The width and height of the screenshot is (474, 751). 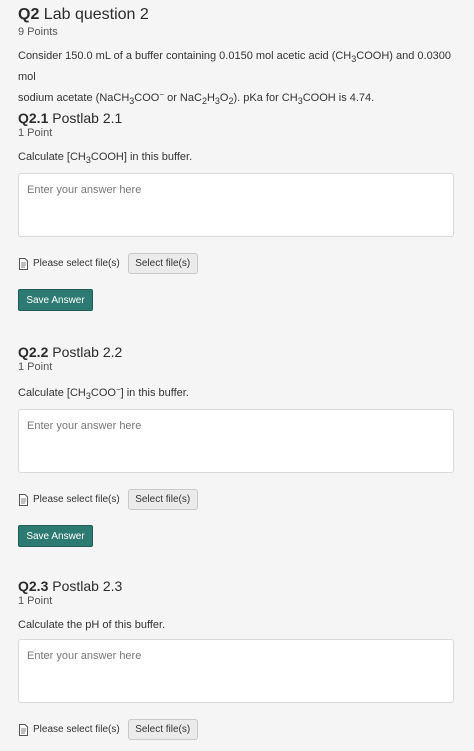 What do you see at coordinates (238, 118) in the screenshot?
I see `part-heading: Q2.1 Postlab 2.1` at bounding box center [238, 118].